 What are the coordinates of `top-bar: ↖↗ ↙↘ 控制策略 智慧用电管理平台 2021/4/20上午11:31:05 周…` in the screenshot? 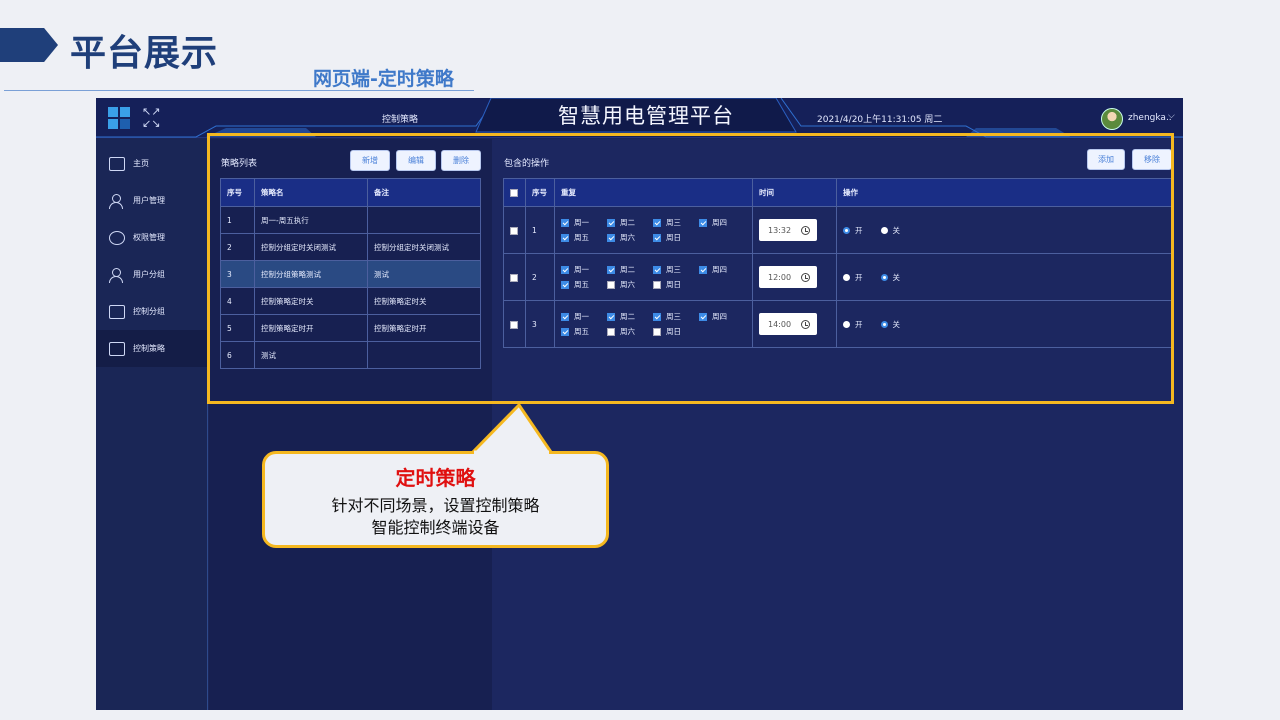 It's located at (639, 118).